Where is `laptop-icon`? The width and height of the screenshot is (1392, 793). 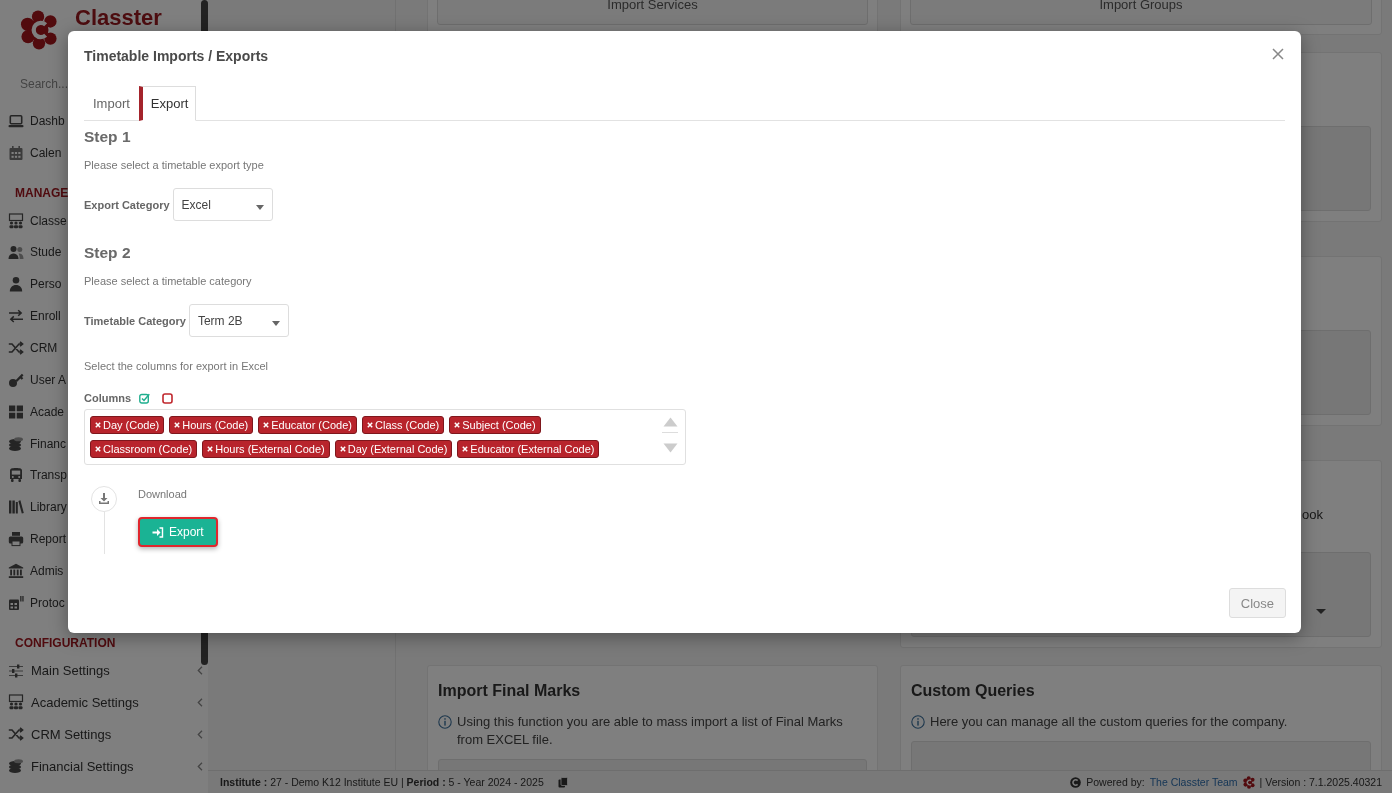
laptop-icon is located at coordinates (16, 120).